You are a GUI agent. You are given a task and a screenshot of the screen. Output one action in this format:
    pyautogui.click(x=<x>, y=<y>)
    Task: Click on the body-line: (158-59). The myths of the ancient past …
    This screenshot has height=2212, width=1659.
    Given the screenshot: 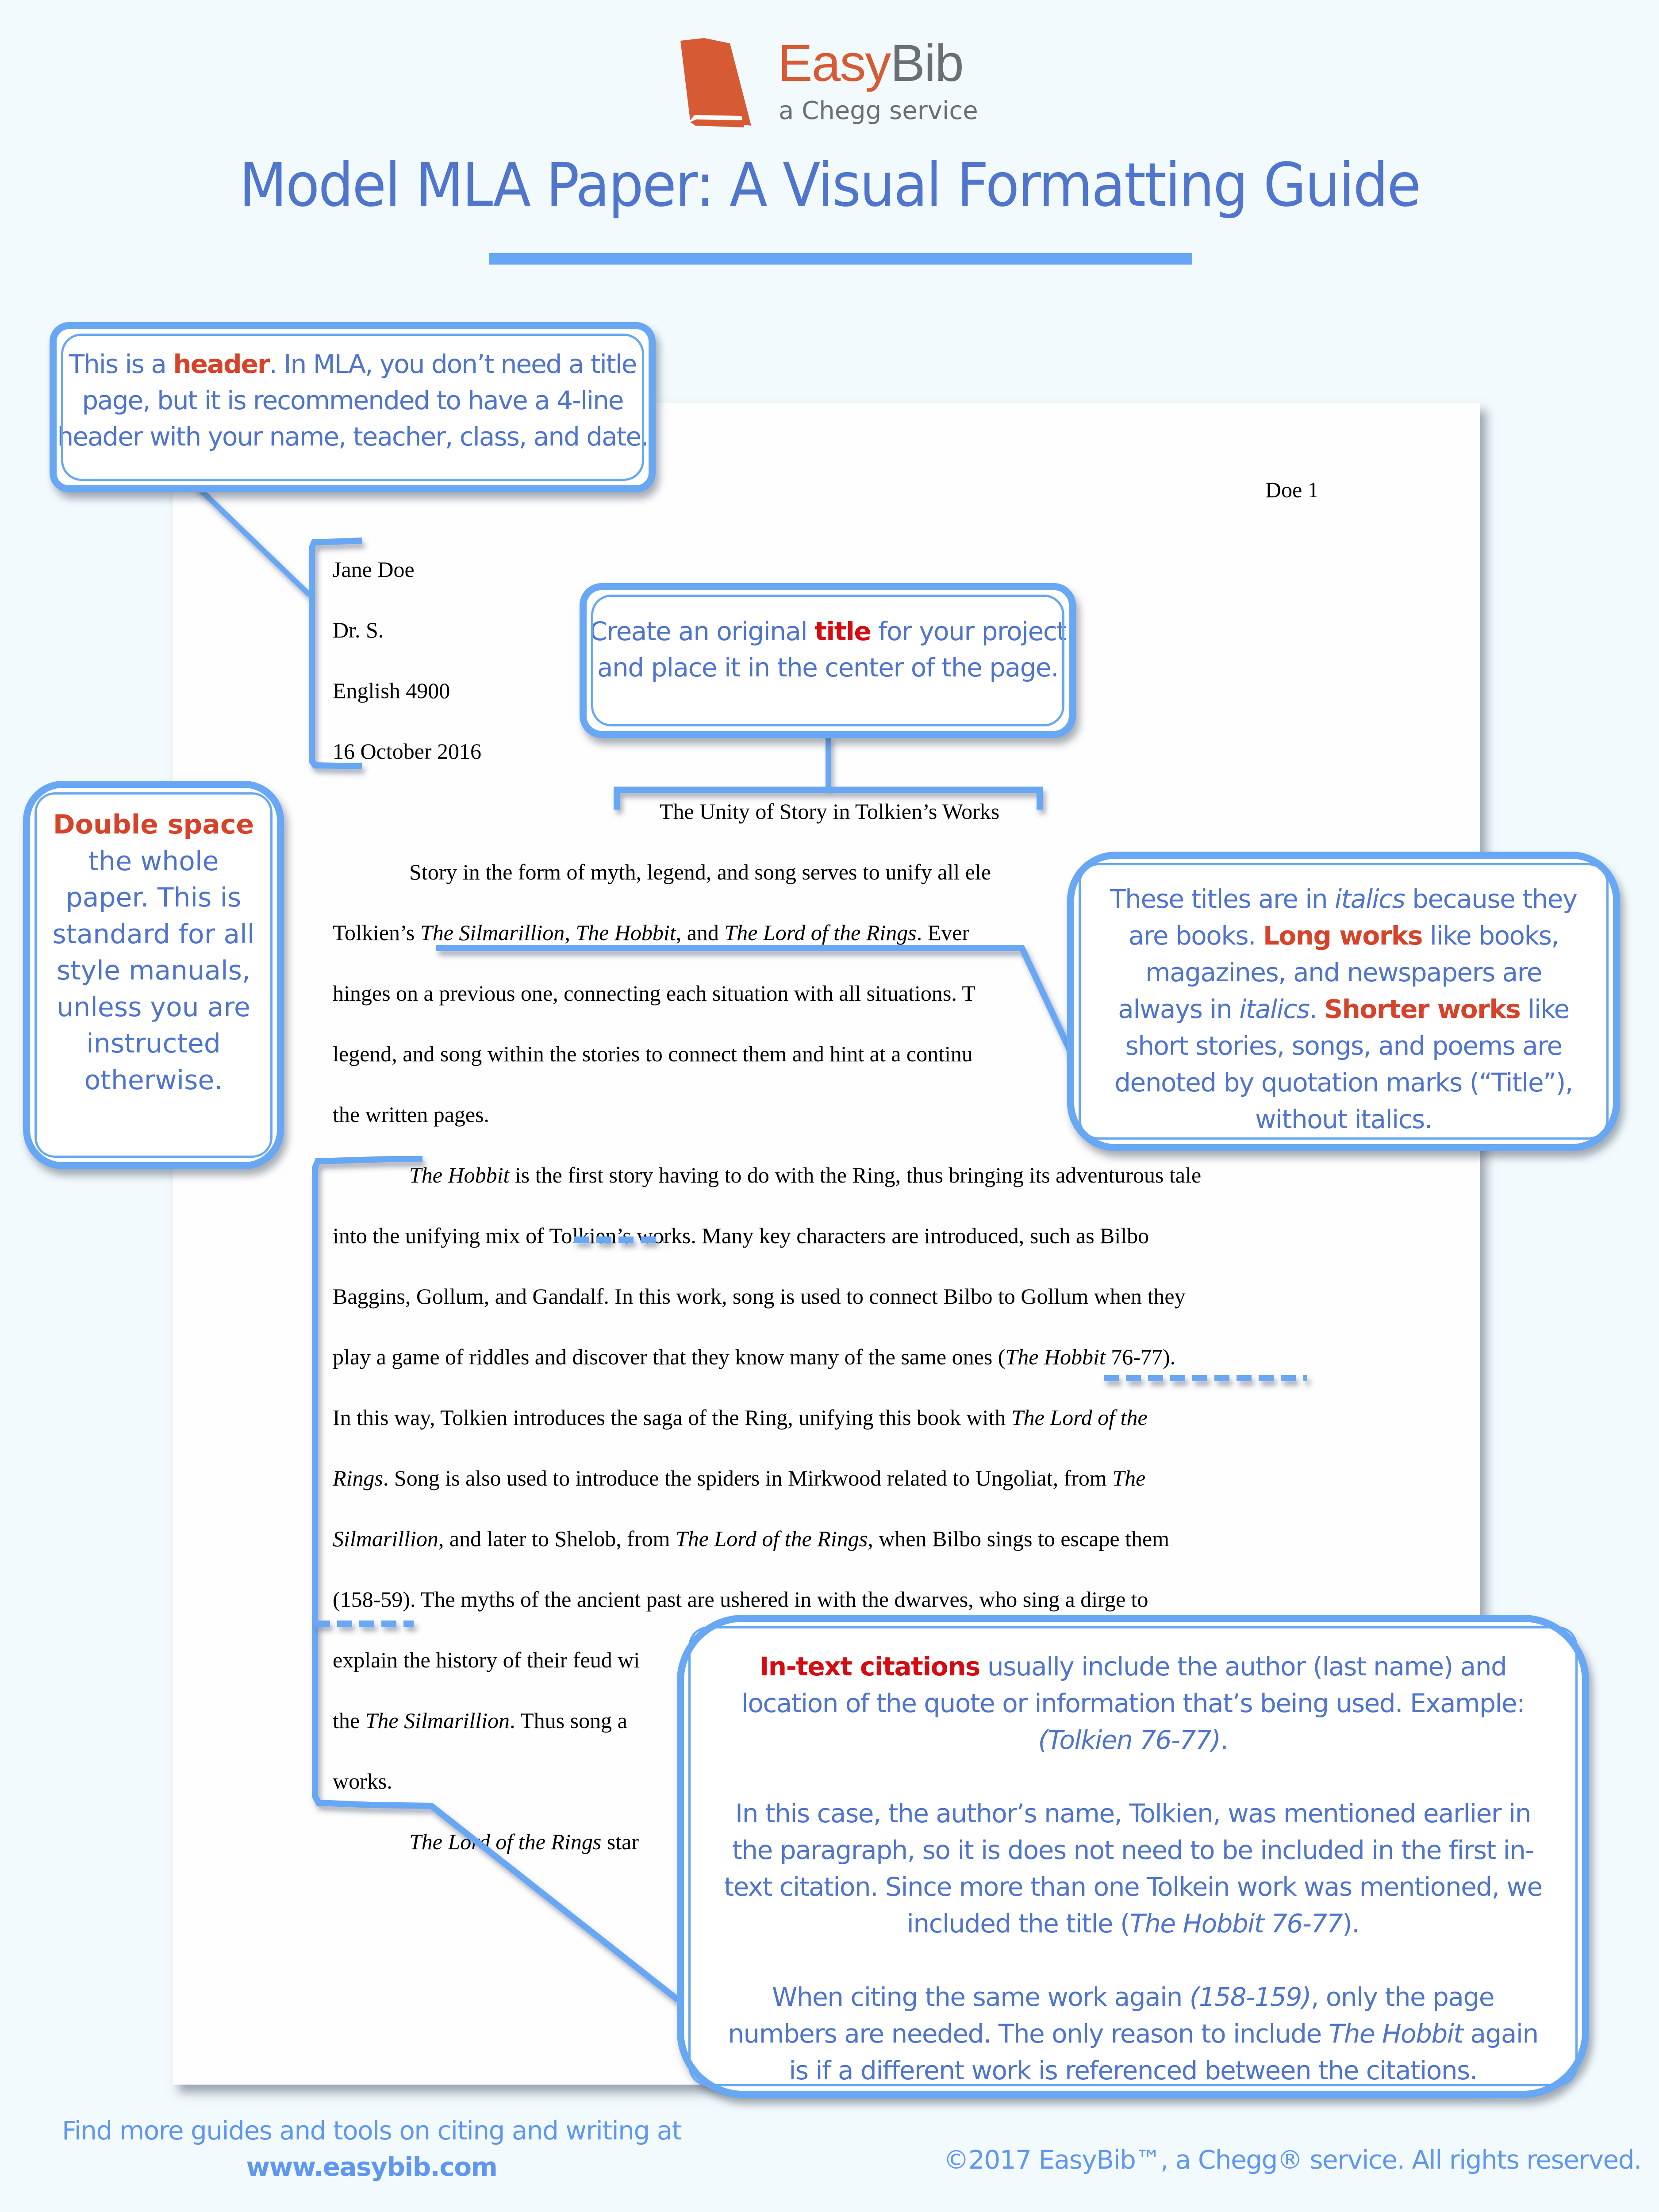 What is the action you would take?
    pyautogui.click(x=741, y=1599)
    